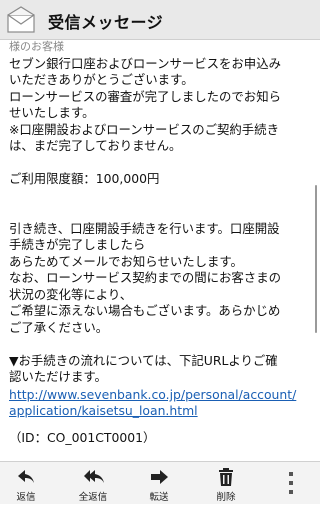 The height and width of the screenshot is (505, 320). Describe the element at coordinates (36, 46) in the screenshot. I see `message-top-fragment: 様のお客様` at that location.